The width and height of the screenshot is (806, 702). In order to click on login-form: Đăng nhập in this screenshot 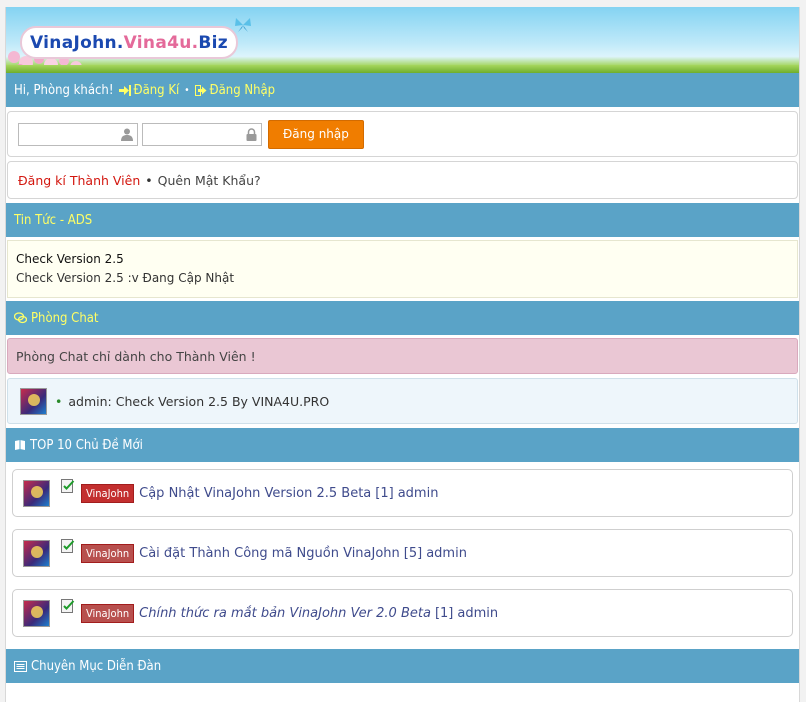, I will do `click(402, 134)`.